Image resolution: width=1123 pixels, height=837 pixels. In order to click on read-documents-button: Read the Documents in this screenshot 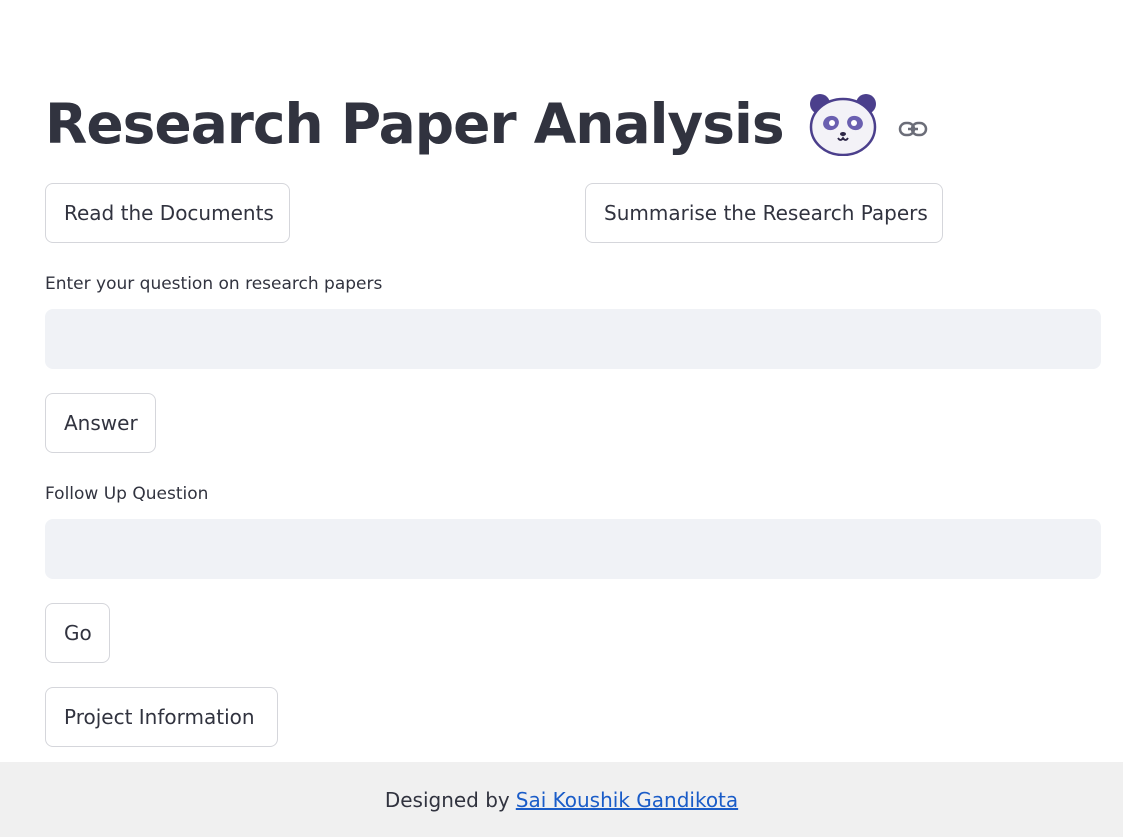, I will do `click(167, 213)`.